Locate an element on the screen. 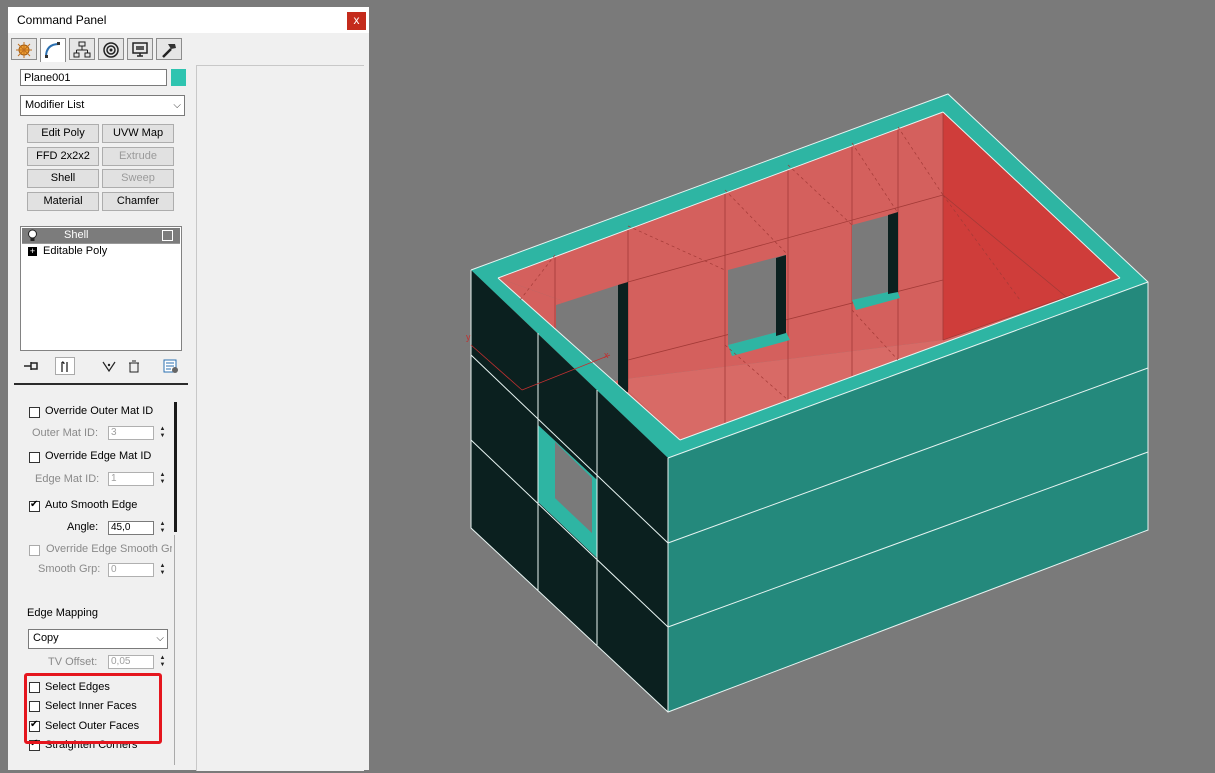 The image size is (1215, 773). tab-display is located at coordinates (140, 49).